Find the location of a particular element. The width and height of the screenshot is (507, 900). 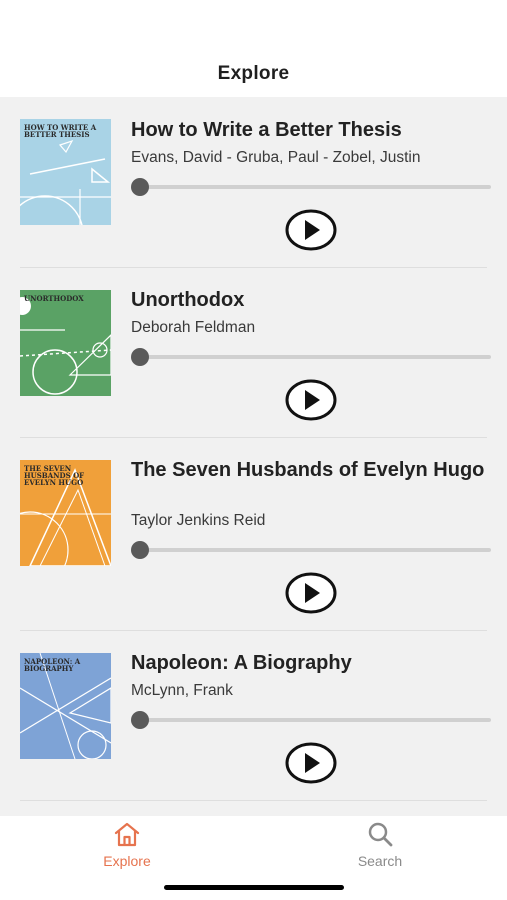

book-title: Napoleon: A Biography is located at coordinates (241, 663).